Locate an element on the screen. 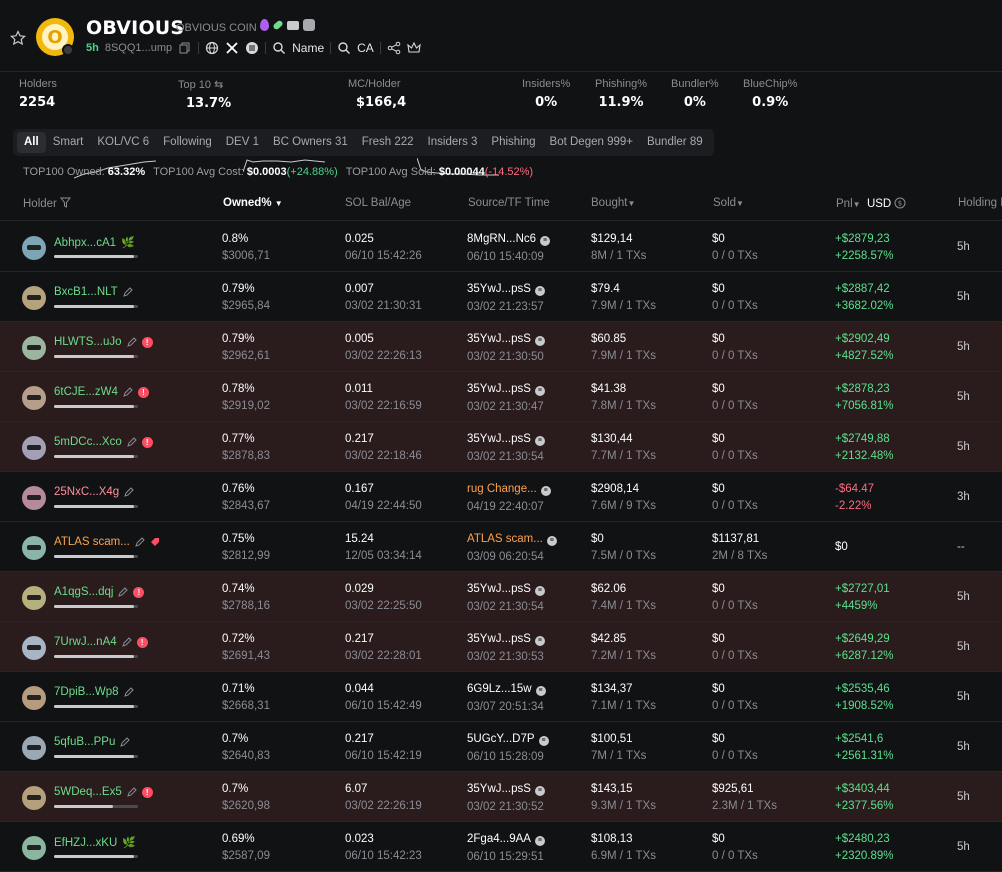 The height and width of the screenshot is (872, 1002). holder-address: EfHZJ...xKU 🌿 is located at coordinates (95, 843).